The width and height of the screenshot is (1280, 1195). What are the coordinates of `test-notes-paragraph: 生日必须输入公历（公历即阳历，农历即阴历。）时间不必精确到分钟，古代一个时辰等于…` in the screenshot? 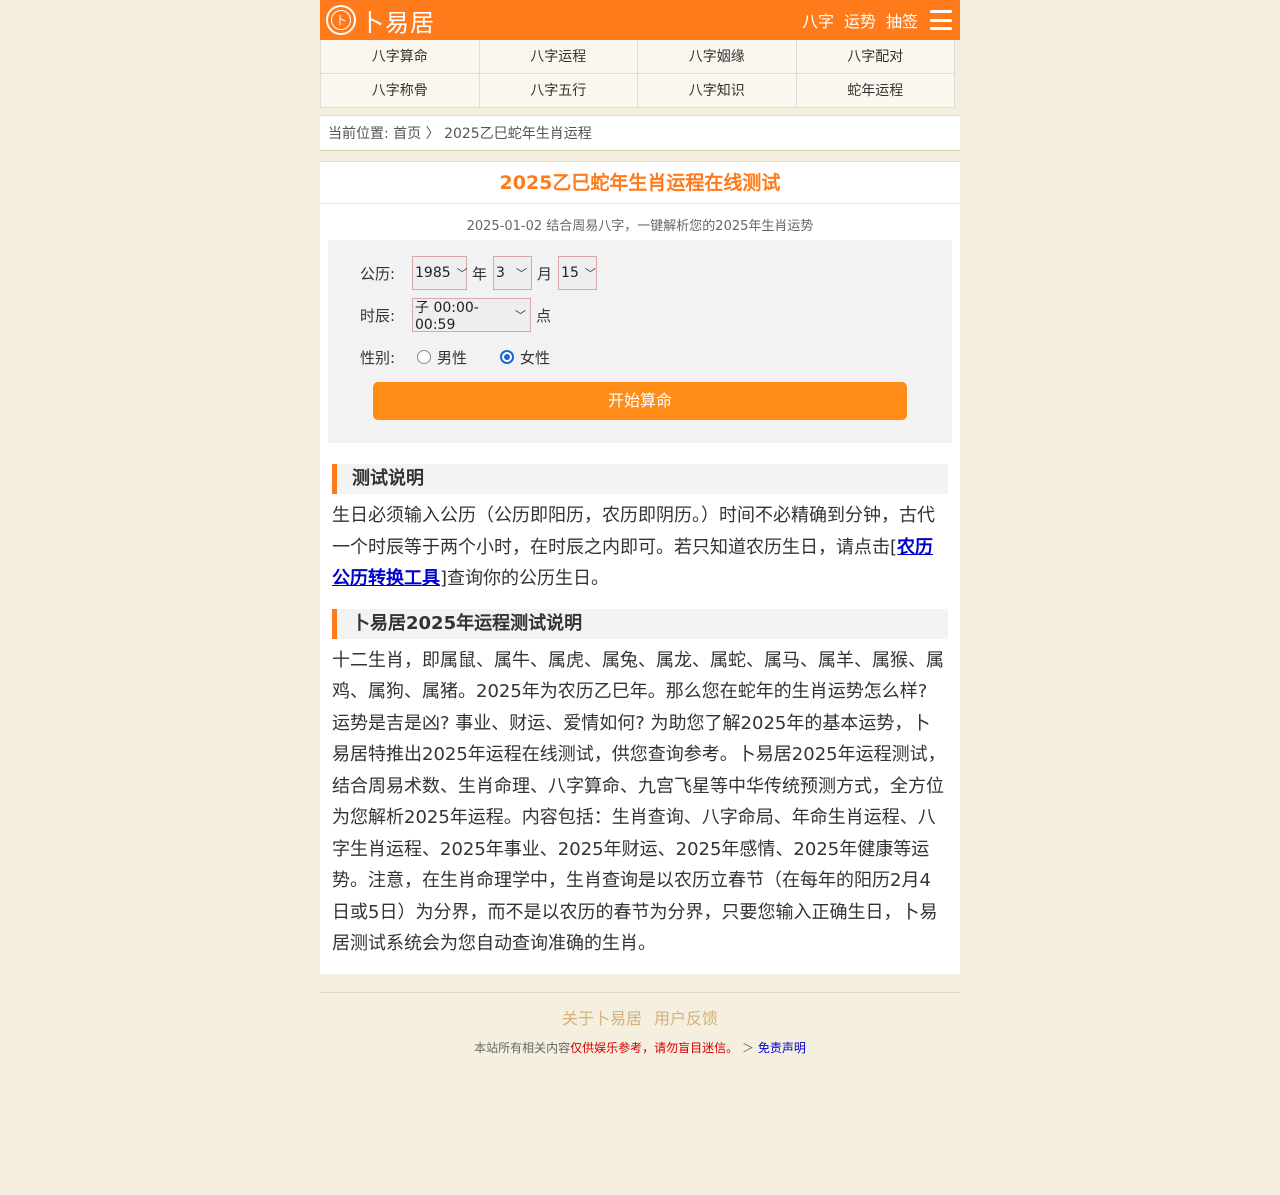 It's located at (640, 547).